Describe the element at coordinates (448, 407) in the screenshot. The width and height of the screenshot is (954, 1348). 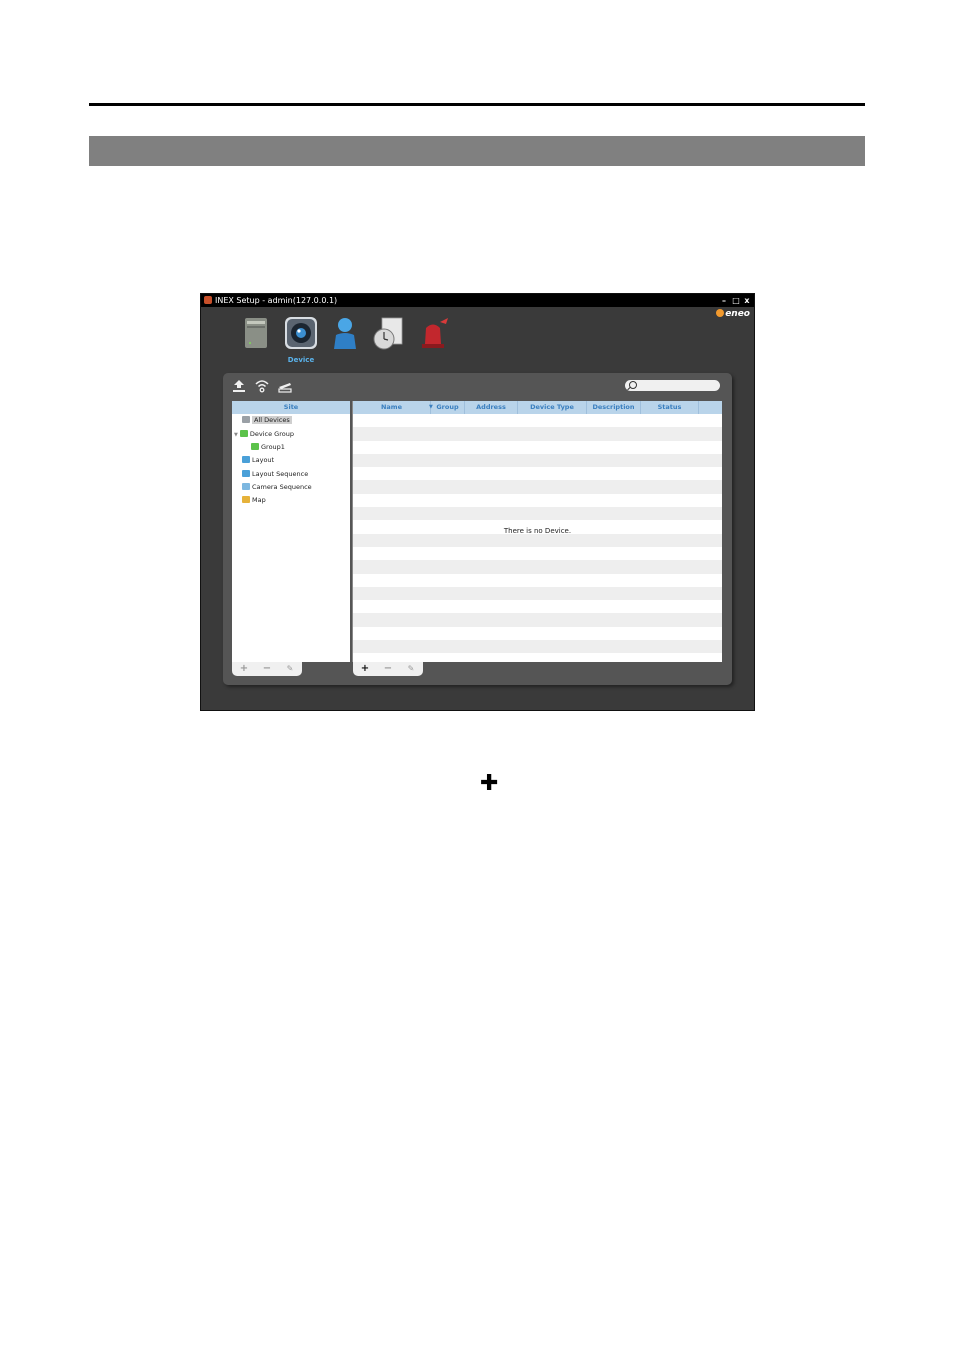
I see `column-header-group: Group` at that location.